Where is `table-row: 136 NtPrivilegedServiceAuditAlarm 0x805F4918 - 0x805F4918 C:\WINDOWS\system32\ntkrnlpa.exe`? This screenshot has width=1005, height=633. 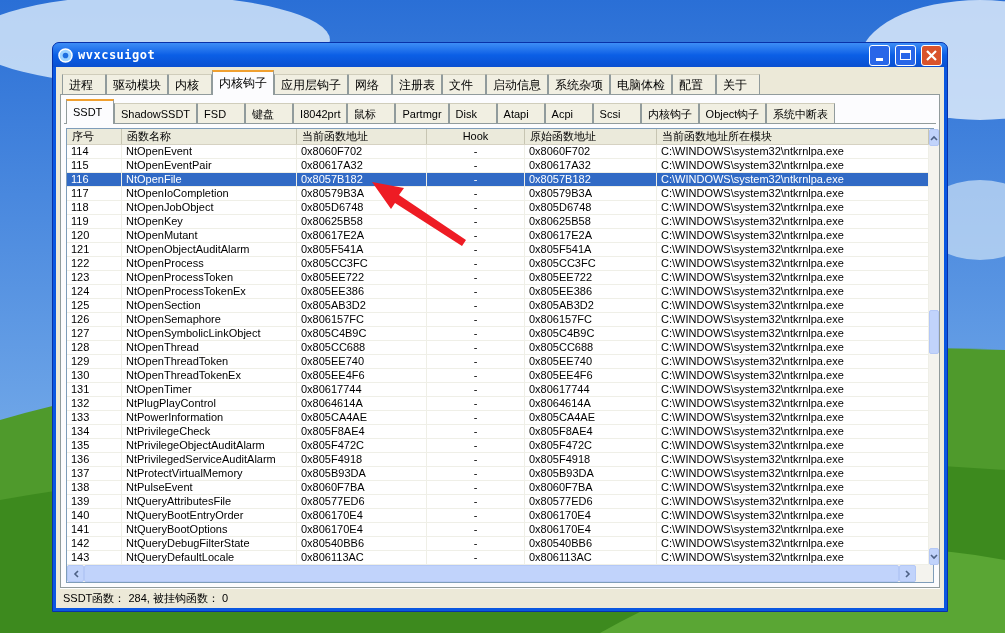
table-row: 136 NtPrivilegedServiceAuditAlarm 0x805F4918 - 0x805F4918 C:\WINDOWS\system32\ntkrnlpa.exe is located at coordinates (498, 460).